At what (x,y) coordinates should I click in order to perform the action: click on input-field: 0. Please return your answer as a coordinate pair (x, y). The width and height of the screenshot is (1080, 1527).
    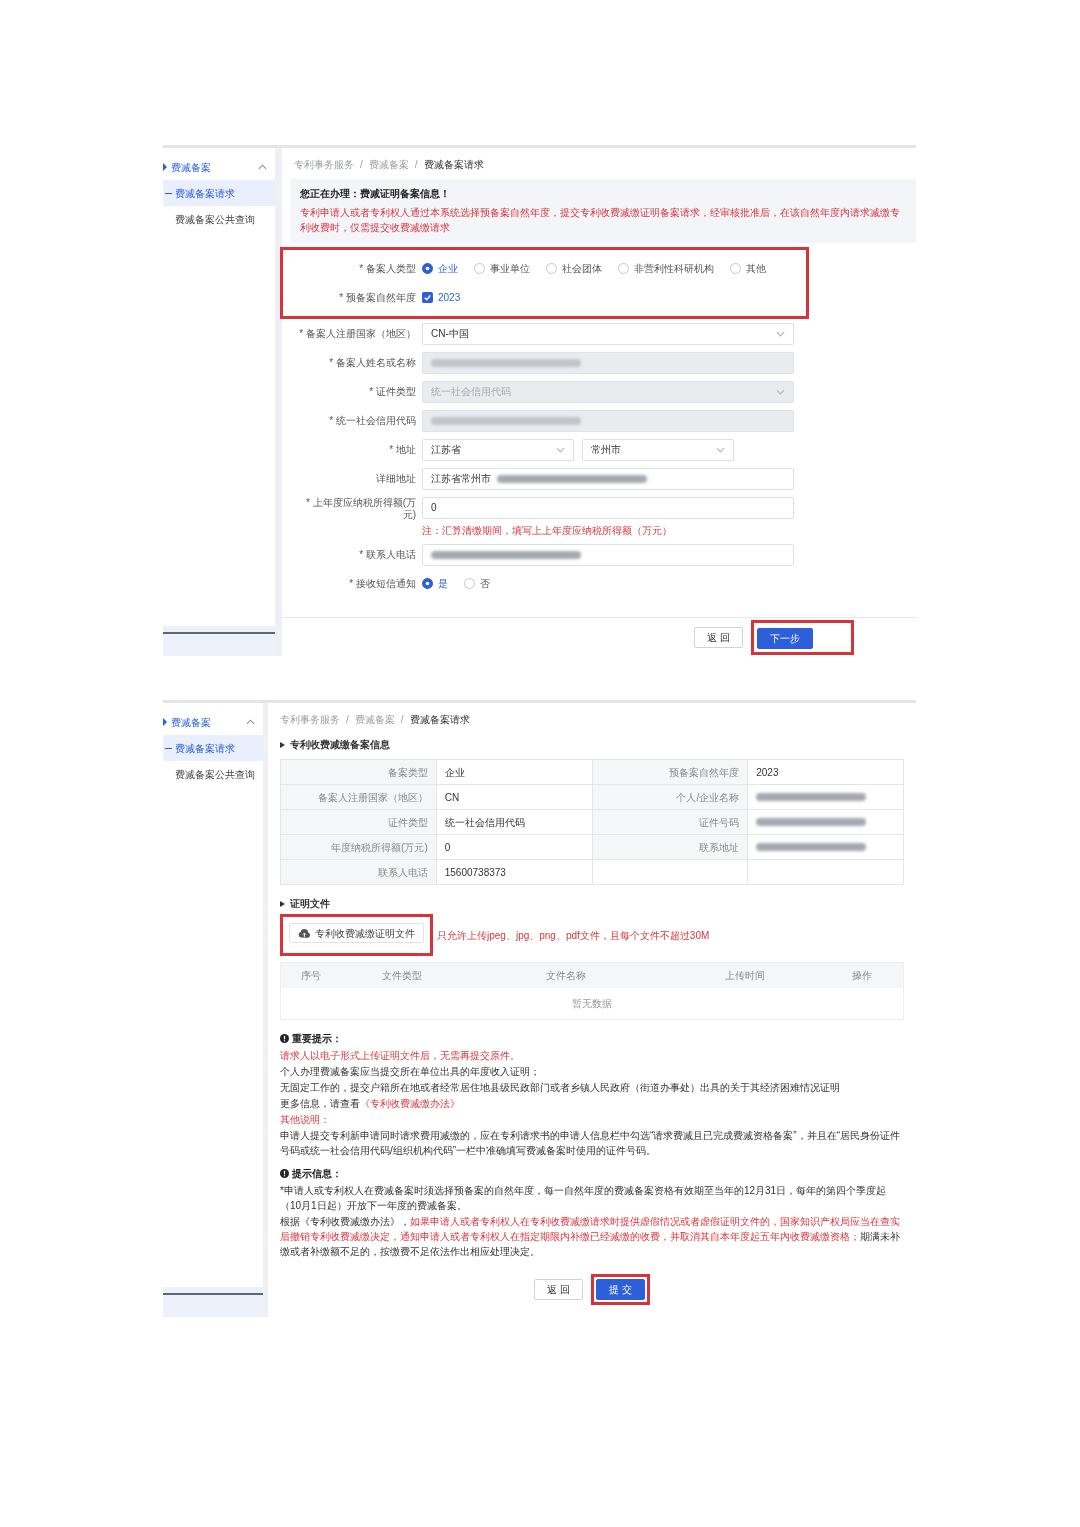
    Looking at the image, I should click on (608, 507).